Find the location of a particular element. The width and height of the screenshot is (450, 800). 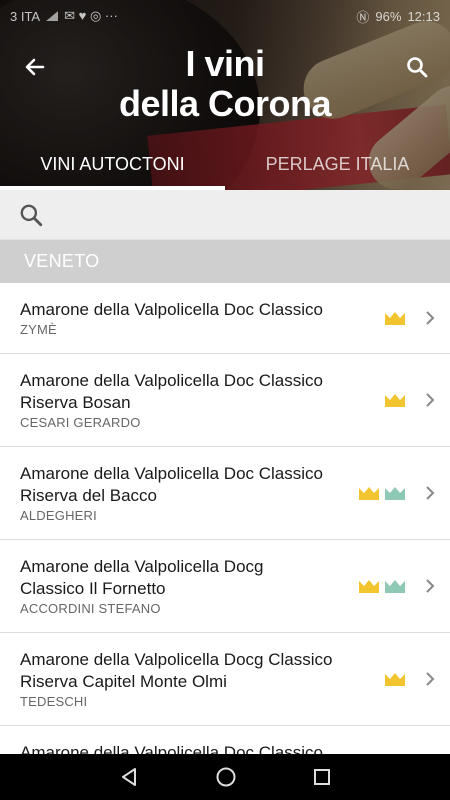

active-tab-indicator is located at coordinates (112, 188).